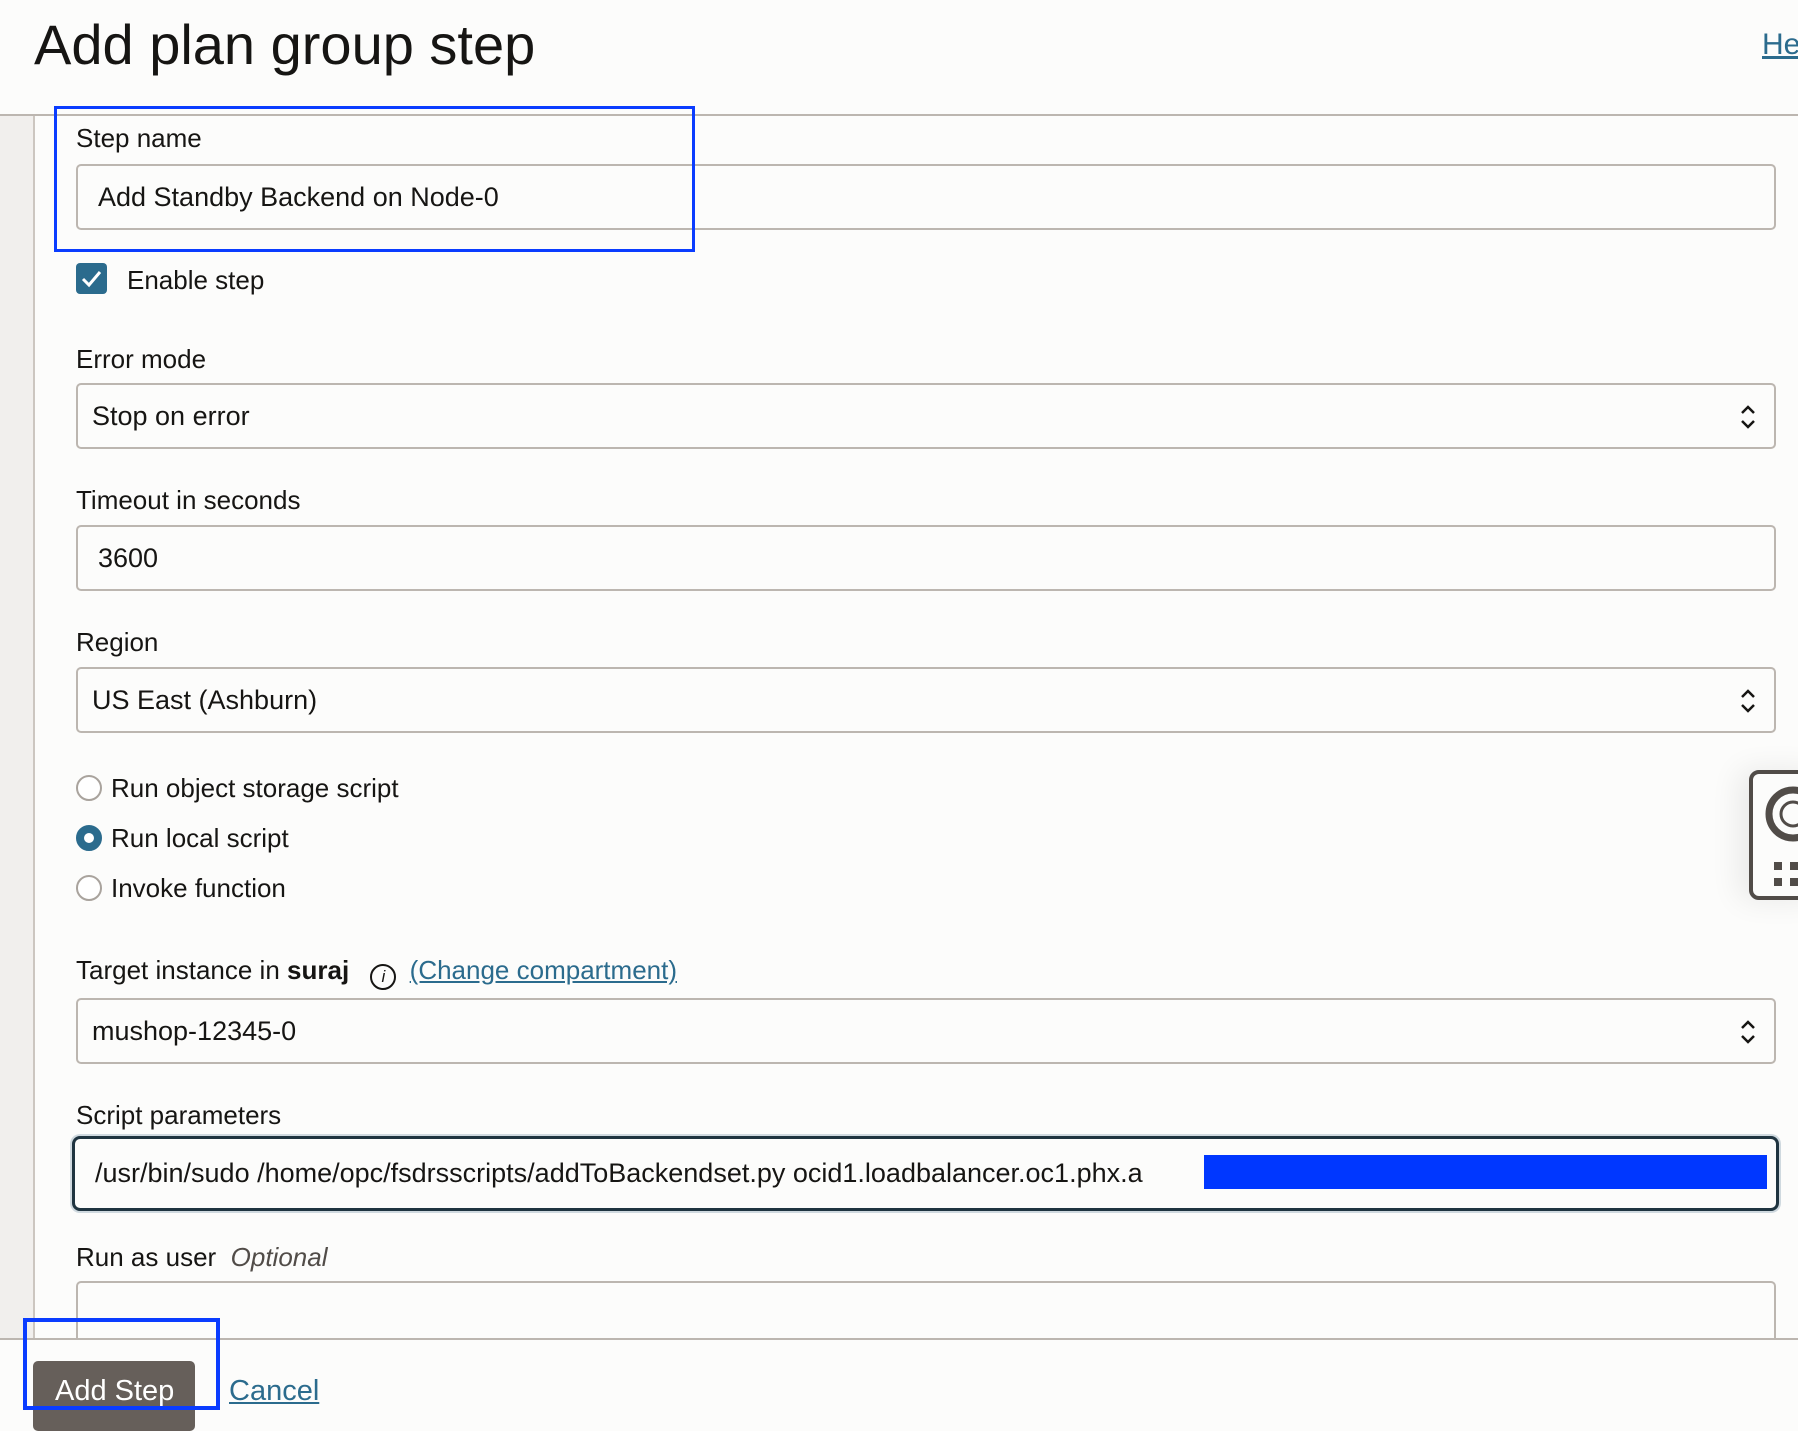  I want to click on run-as-user-label: Run as user Optional, so click(201, 1257).